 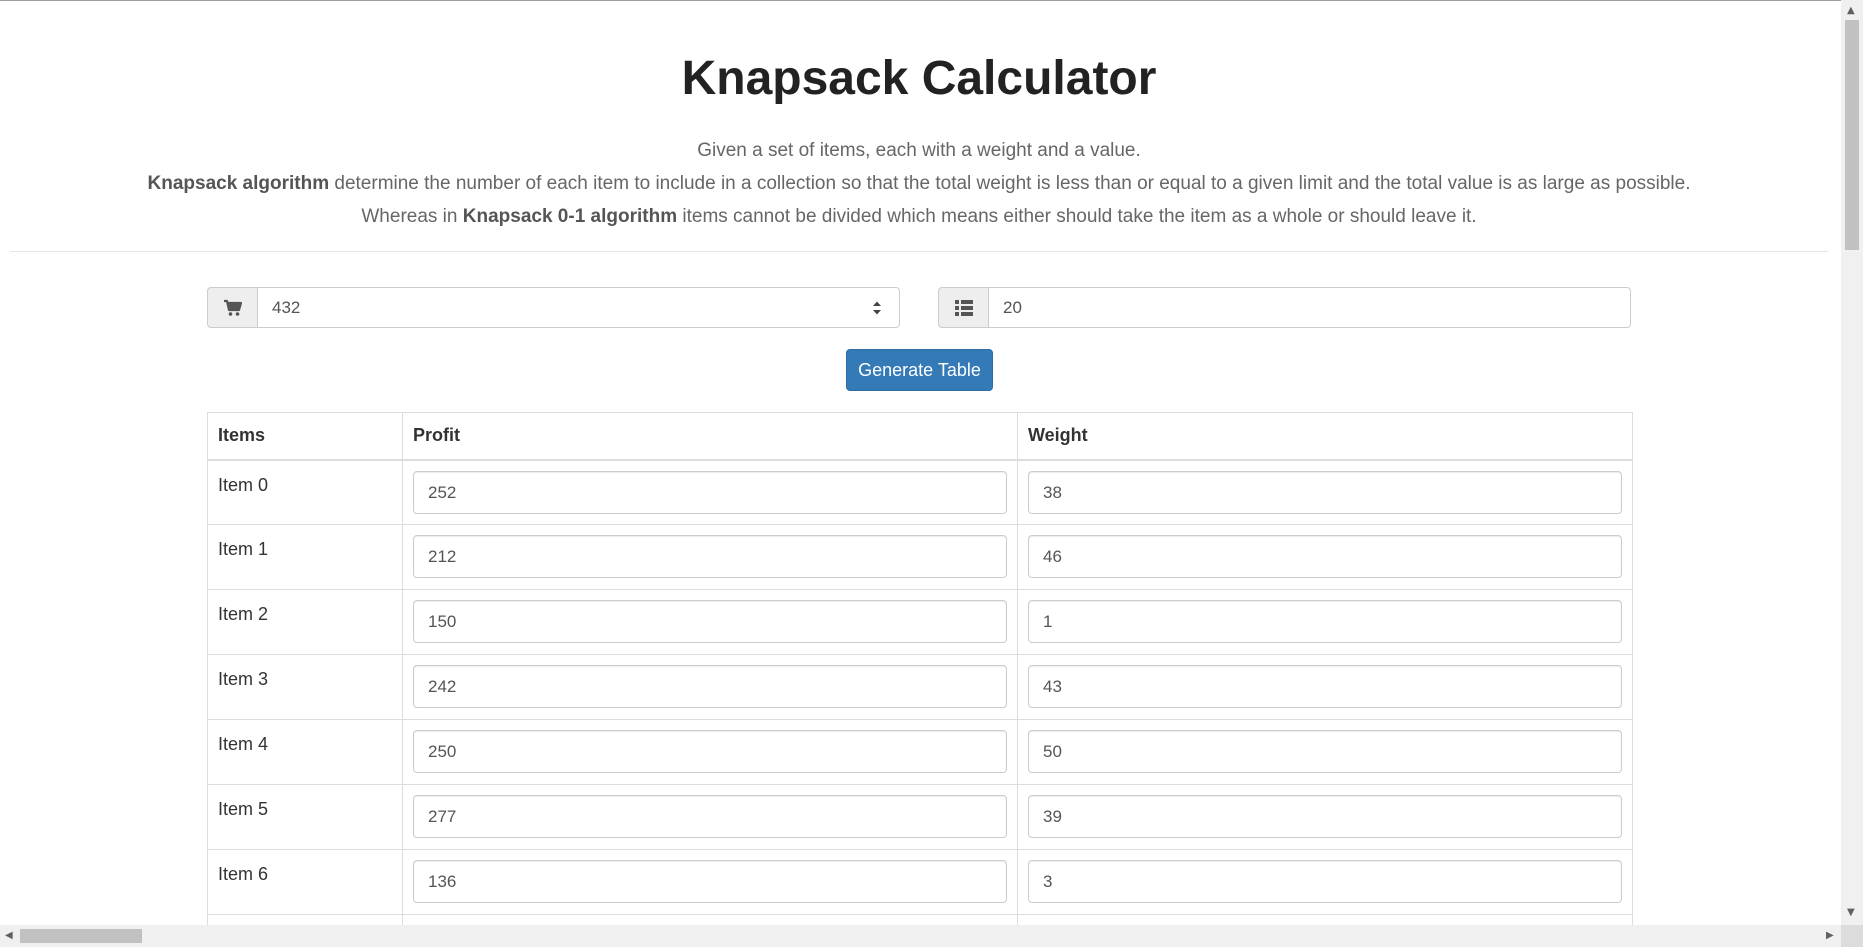 I want to click on horizontal-scroll-thumb, so click(x=81, y=936).